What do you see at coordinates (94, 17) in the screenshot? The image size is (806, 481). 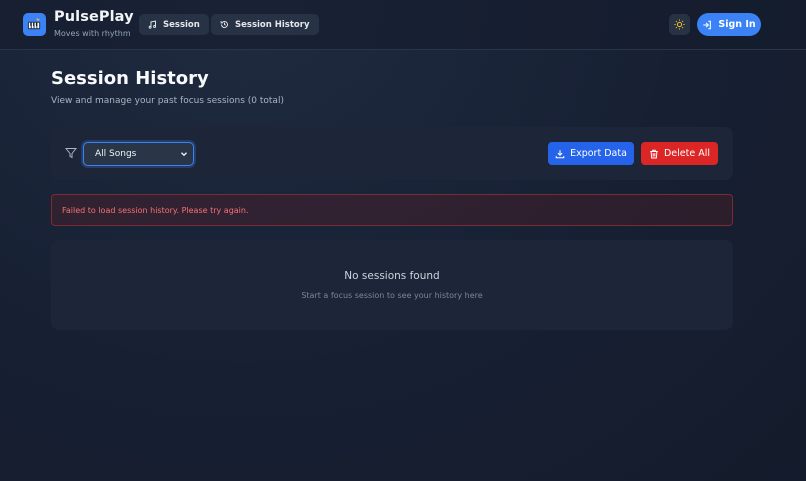 I see `brand-name: PulsePlay` at bounding box center [94, 17].